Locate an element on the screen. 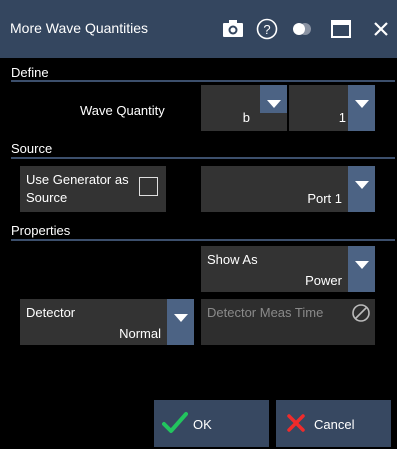  cancel-button: Cancel is located at coordinates (333, 423).